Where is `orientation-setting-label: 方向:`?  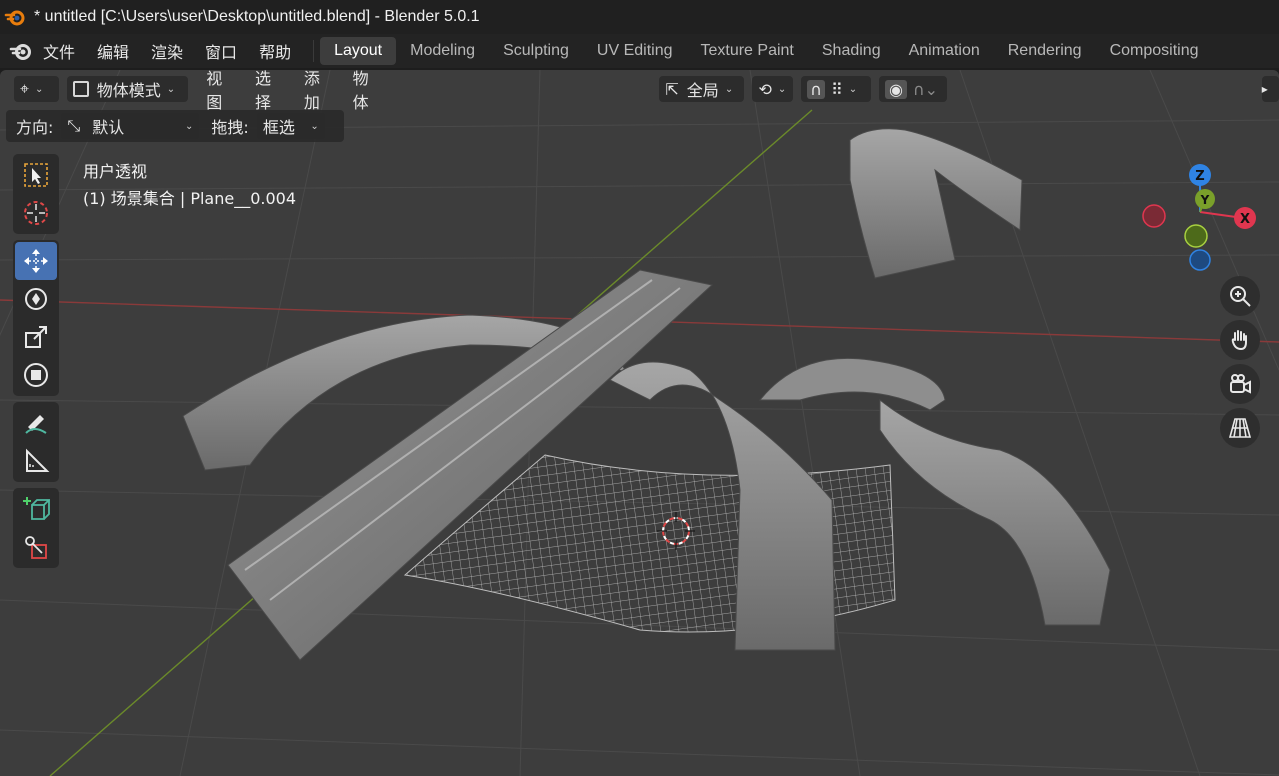
orientation-setting-label: 方向: is located at coordinates (35, 127).